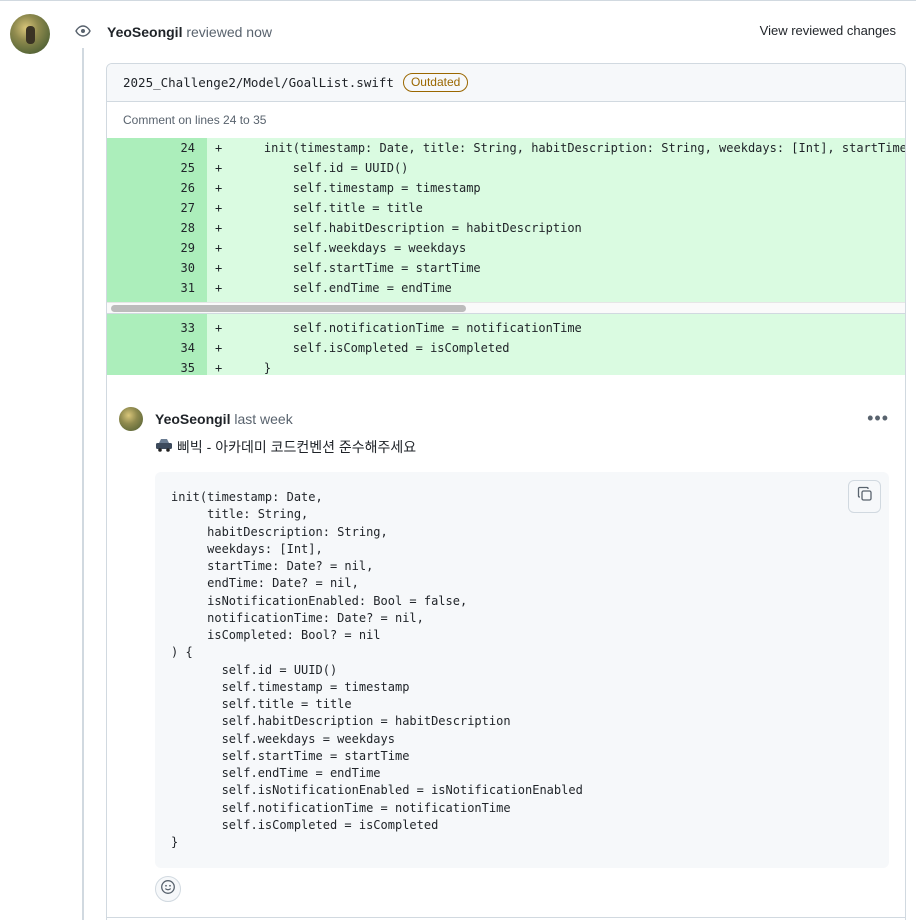 The height and width of the screenshot is (920, 916). What do you see at coordinates (556, 348) in the screenshot?
I see `diff-code: + self.isCompleted = isCompleted` at bounding box center [556, 348].